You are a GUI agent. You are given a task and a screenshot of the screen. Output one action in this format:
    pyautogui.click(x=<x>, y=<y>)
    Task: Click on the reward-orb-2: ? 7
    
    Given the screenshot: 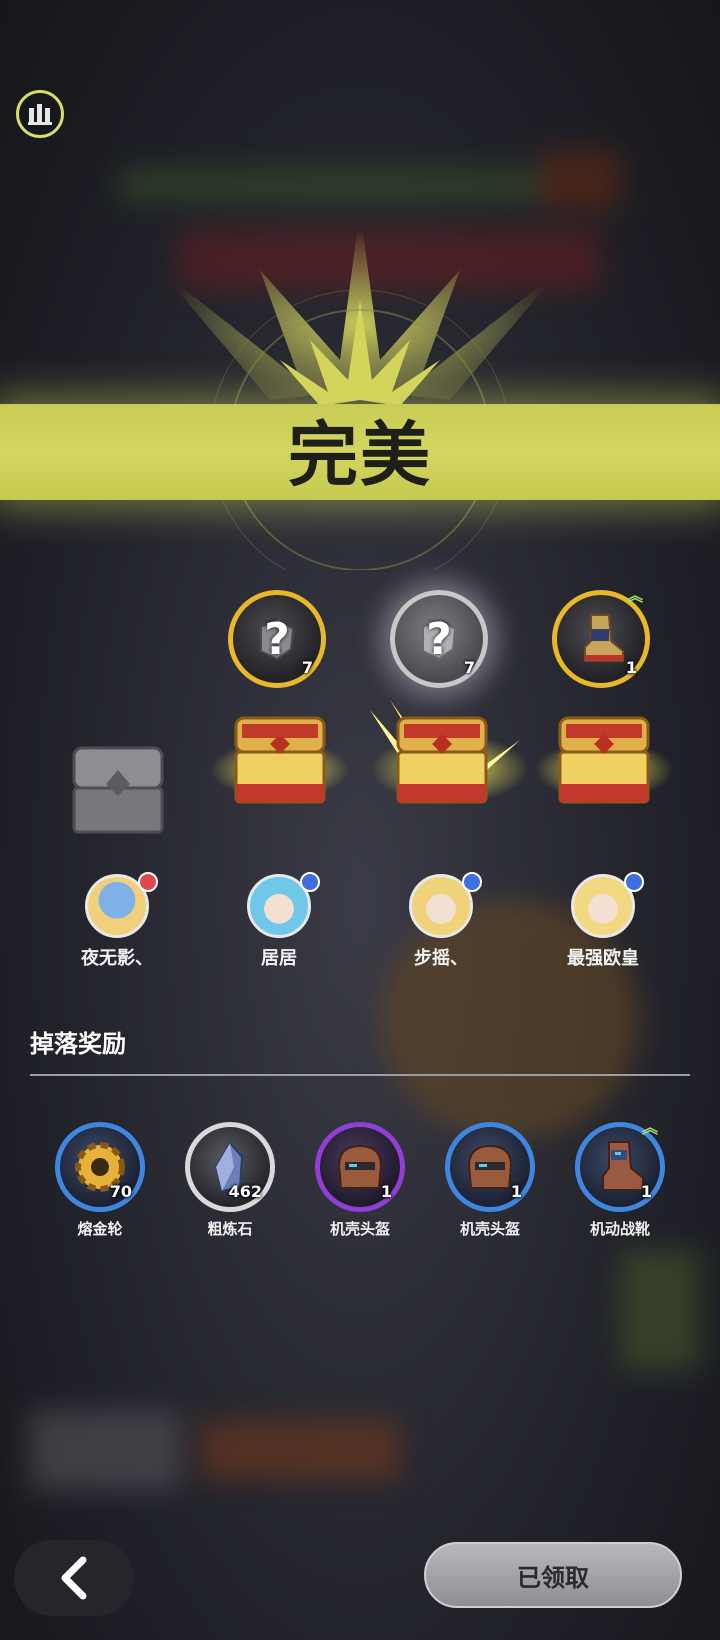 What is the action you would take?
    pyautogui.click(x=439, y=639)
    